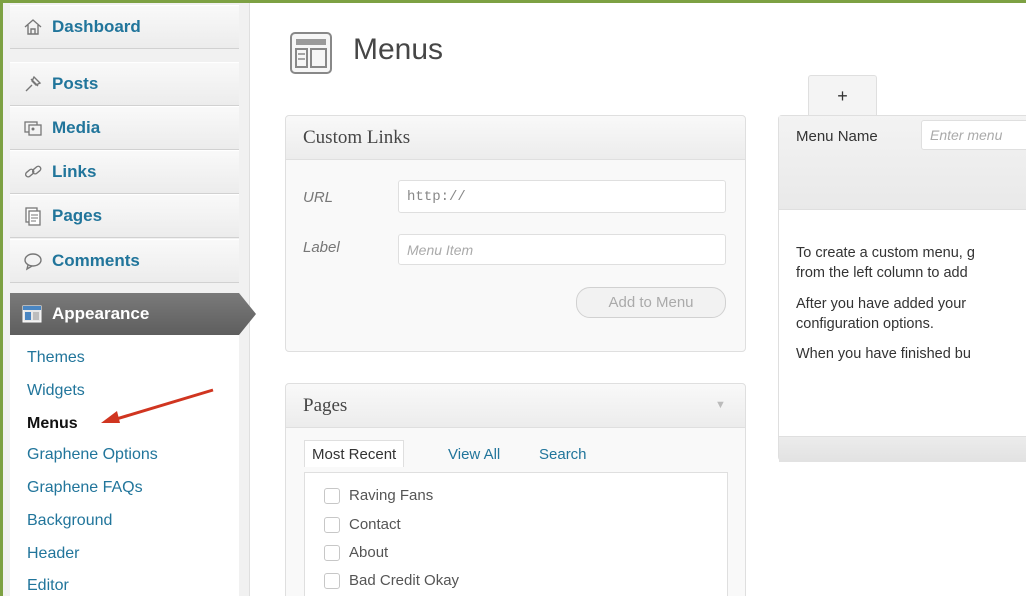  I want to click on sidebar-item-label: Posts, so click(75, 83).